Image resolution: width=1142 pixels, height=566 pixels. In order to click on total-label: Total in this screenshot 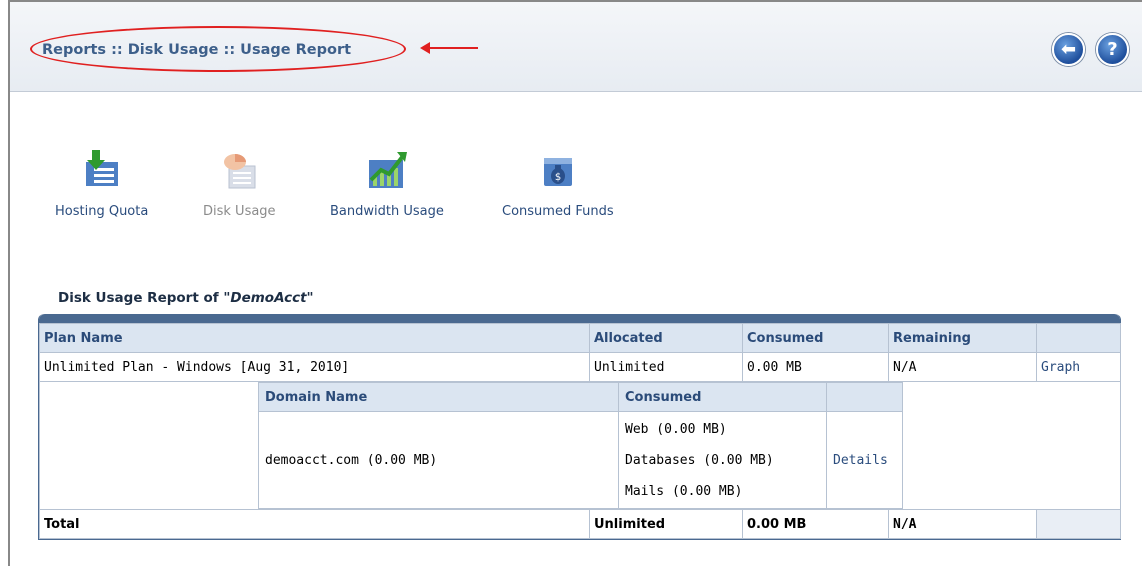, I will do `click(314, 524)`.